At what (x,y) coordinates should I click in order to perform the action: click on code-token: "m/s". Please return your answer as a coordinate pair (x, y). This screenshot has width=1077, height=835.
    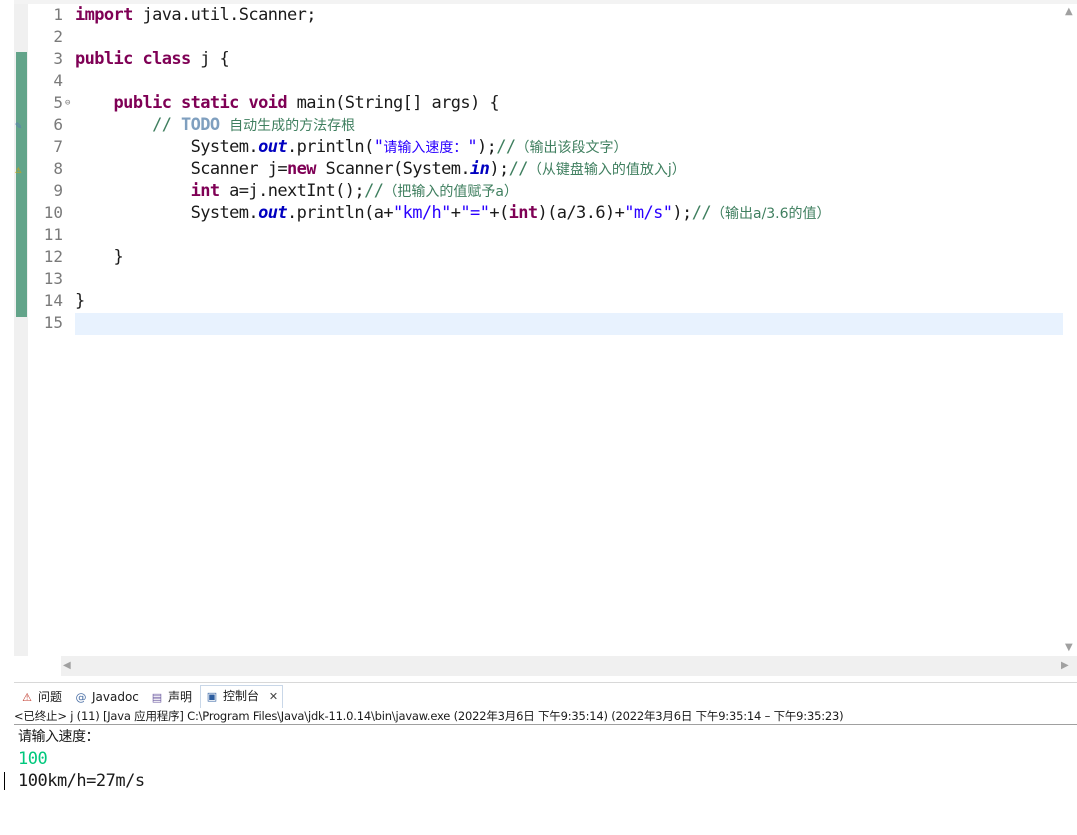
    Looking at the image, I should click on (648, 213).